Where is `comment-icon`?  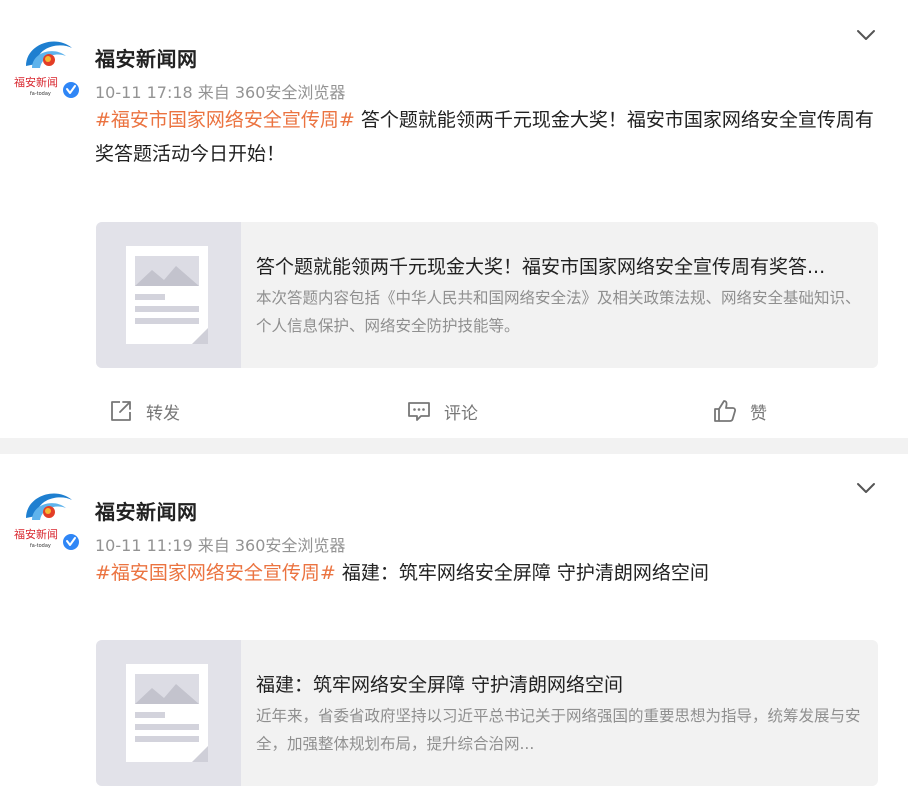 comment-icon is located at coordinates (419, 411).